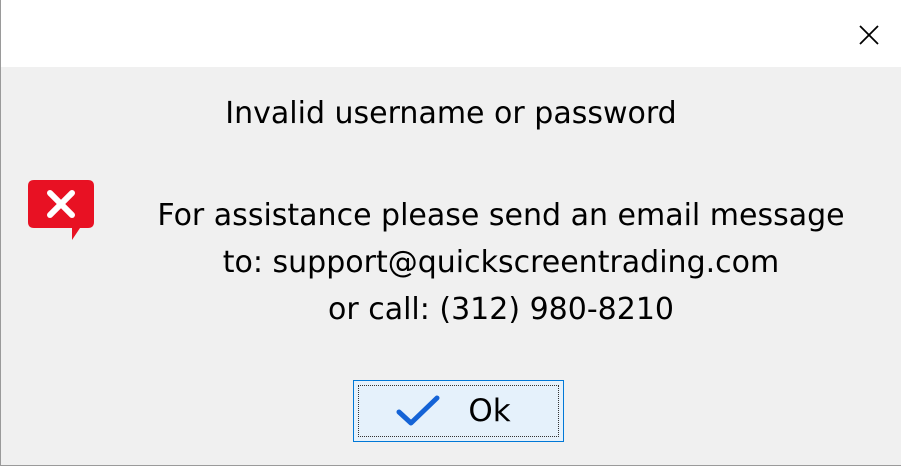 The width and height of the screenshot is (901, 466). I want to click on close-icon, so click(869, 35).